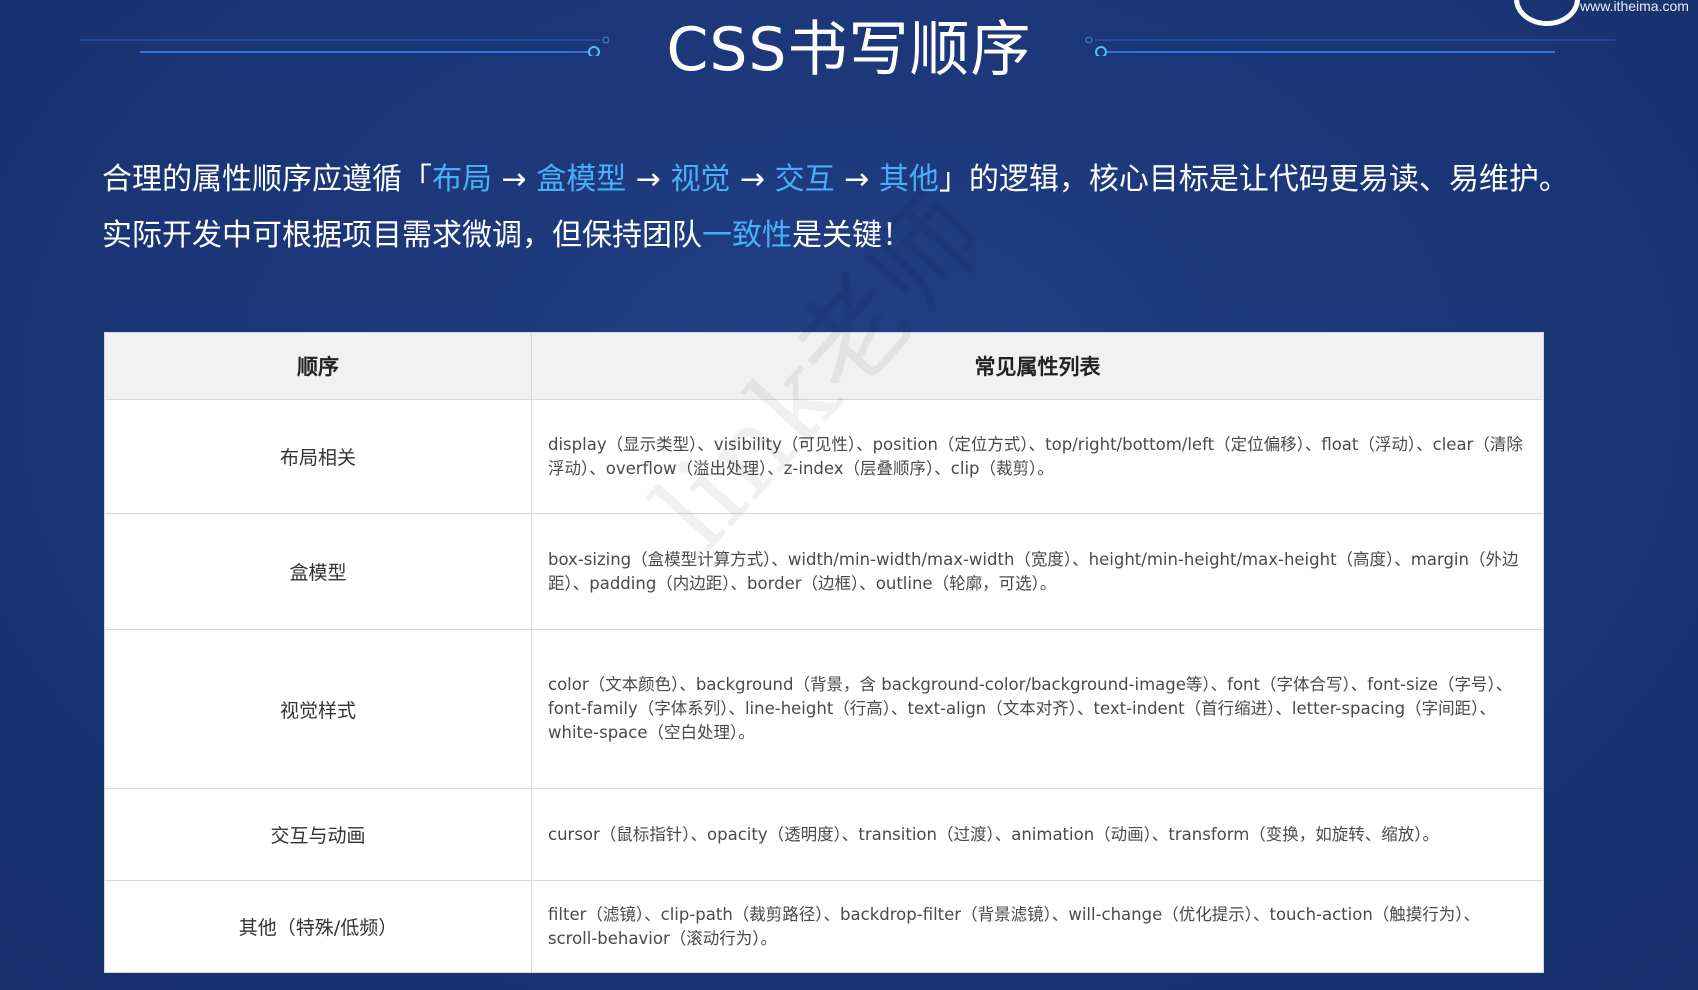  I want to click on intro-line-2: 实际开发中可根据项目需求微调，但保持团队一致性是关键！, so click(882, 236).